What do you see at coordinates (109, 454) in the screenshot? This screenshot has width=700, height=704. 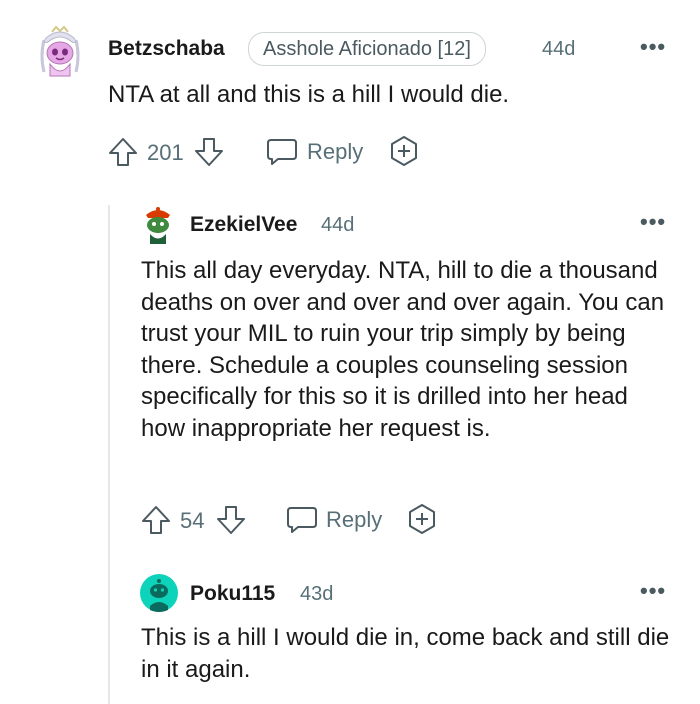 I see `thread-line` at bounding box center [109, 454].